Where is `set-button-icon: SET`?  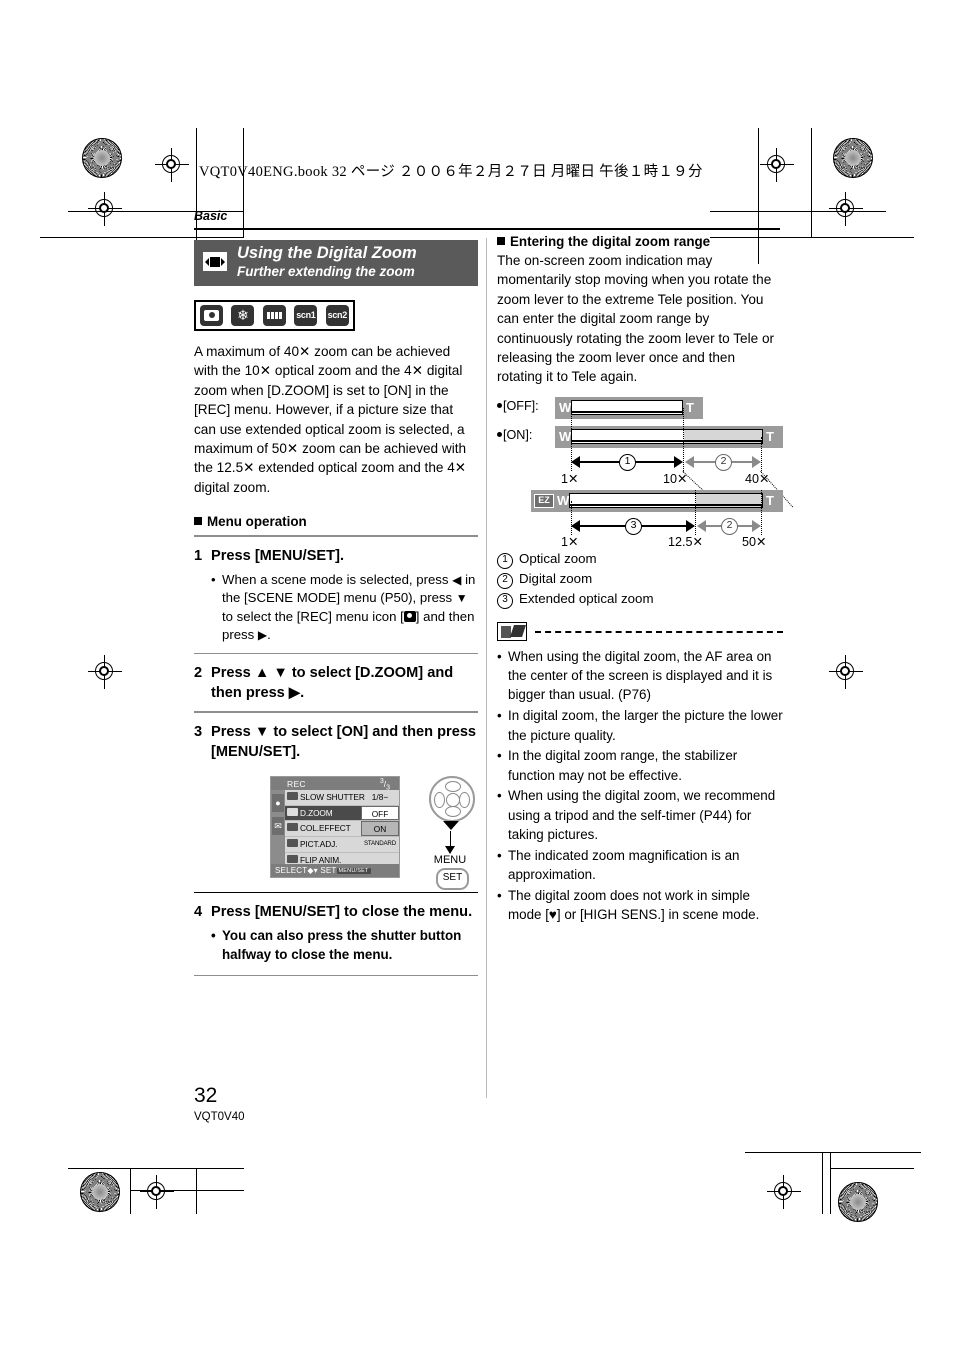 set-button-icon: SET is located at coordinates (452, 878).